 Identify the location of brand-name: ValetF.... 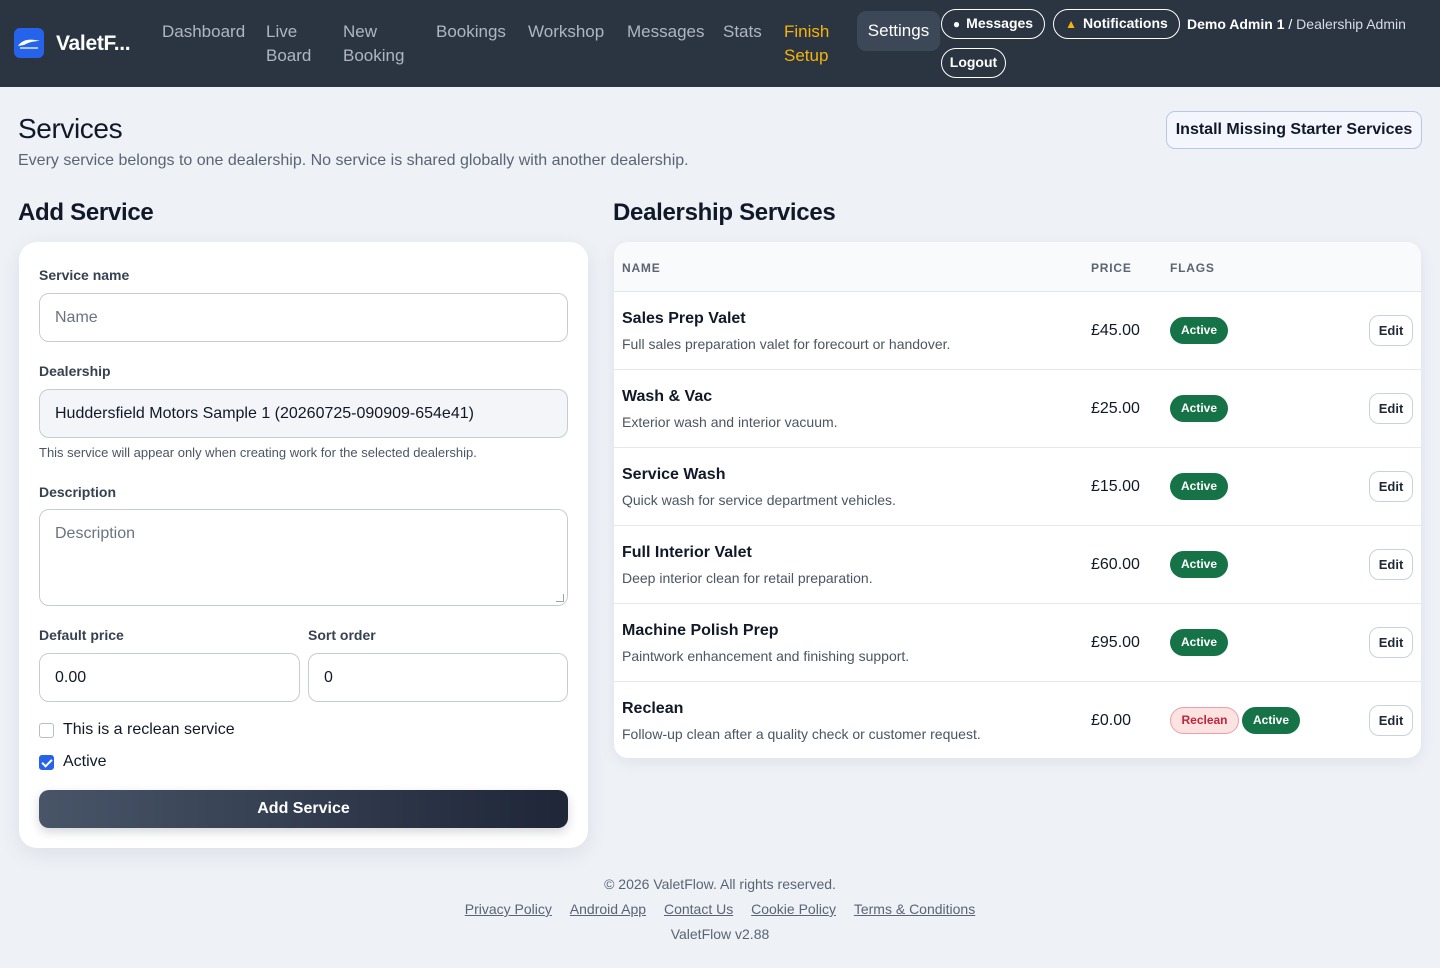
(93, 44).